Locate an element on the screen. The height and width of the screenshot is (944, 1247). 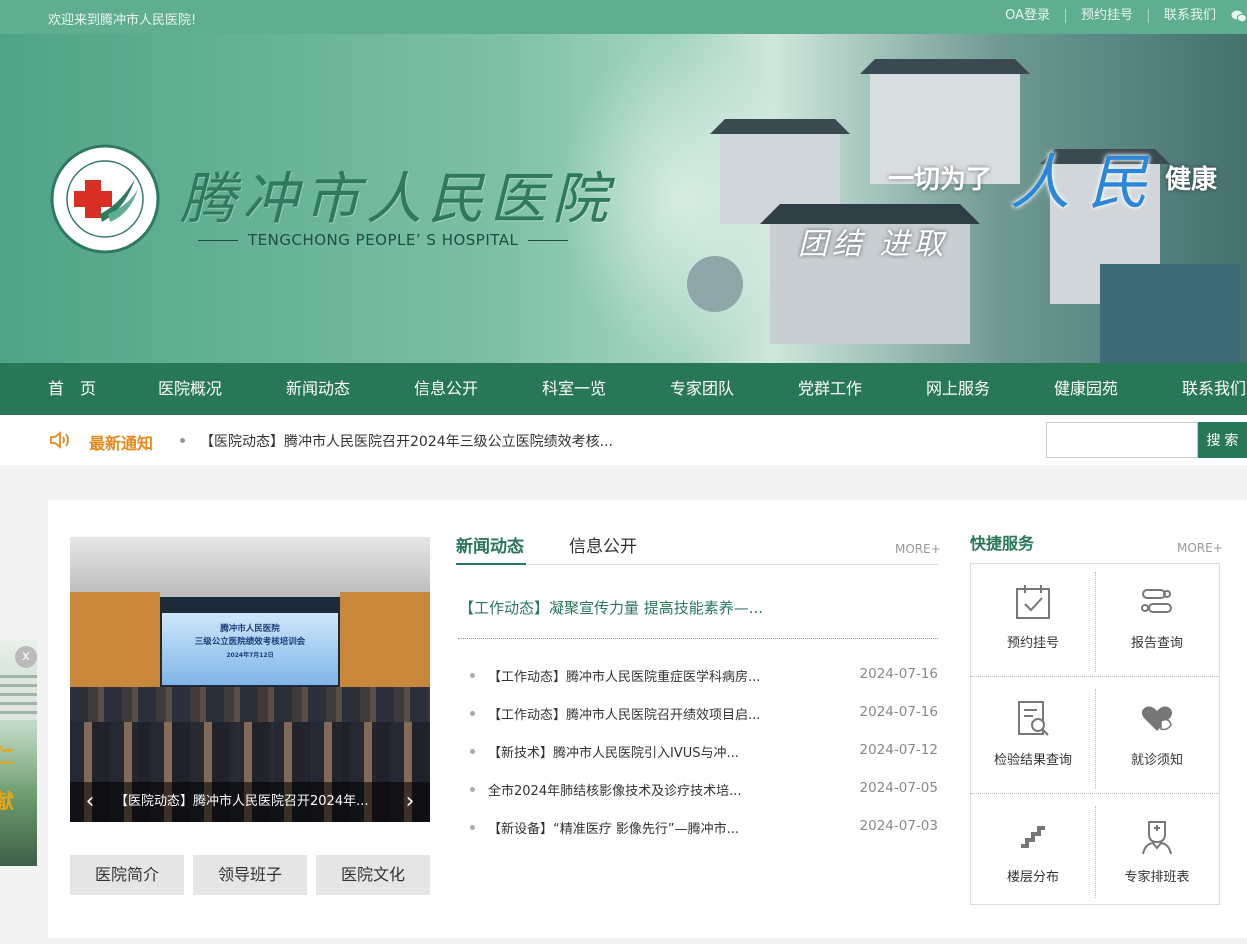
service-floor-map: 楼层分布 is located at coordinates (1033, 856).